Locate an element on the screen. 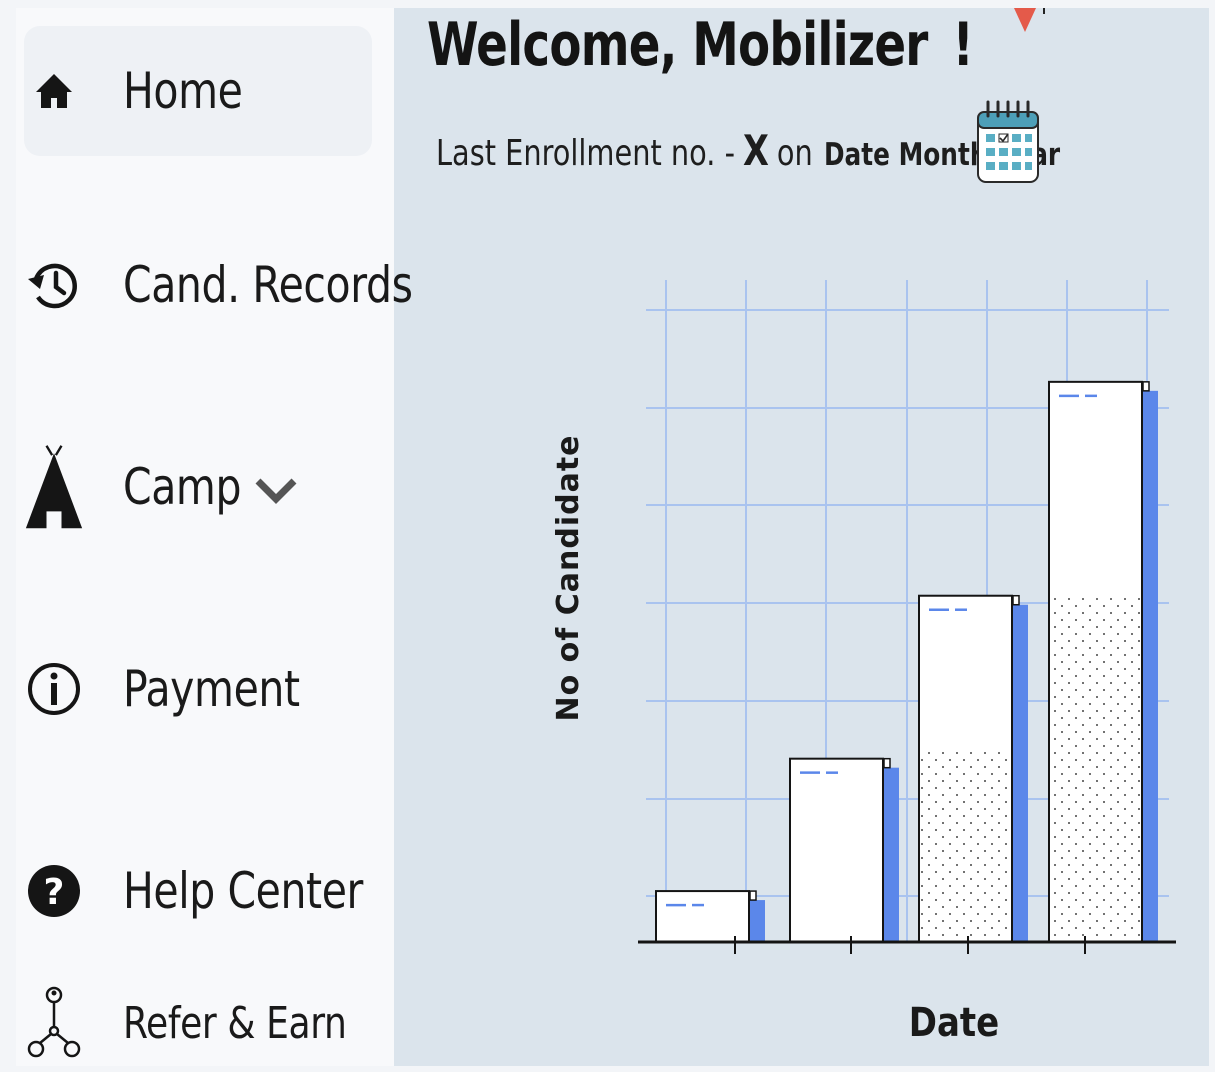  sidebar-item-payment: Payment is located at coordinates (198, 689).